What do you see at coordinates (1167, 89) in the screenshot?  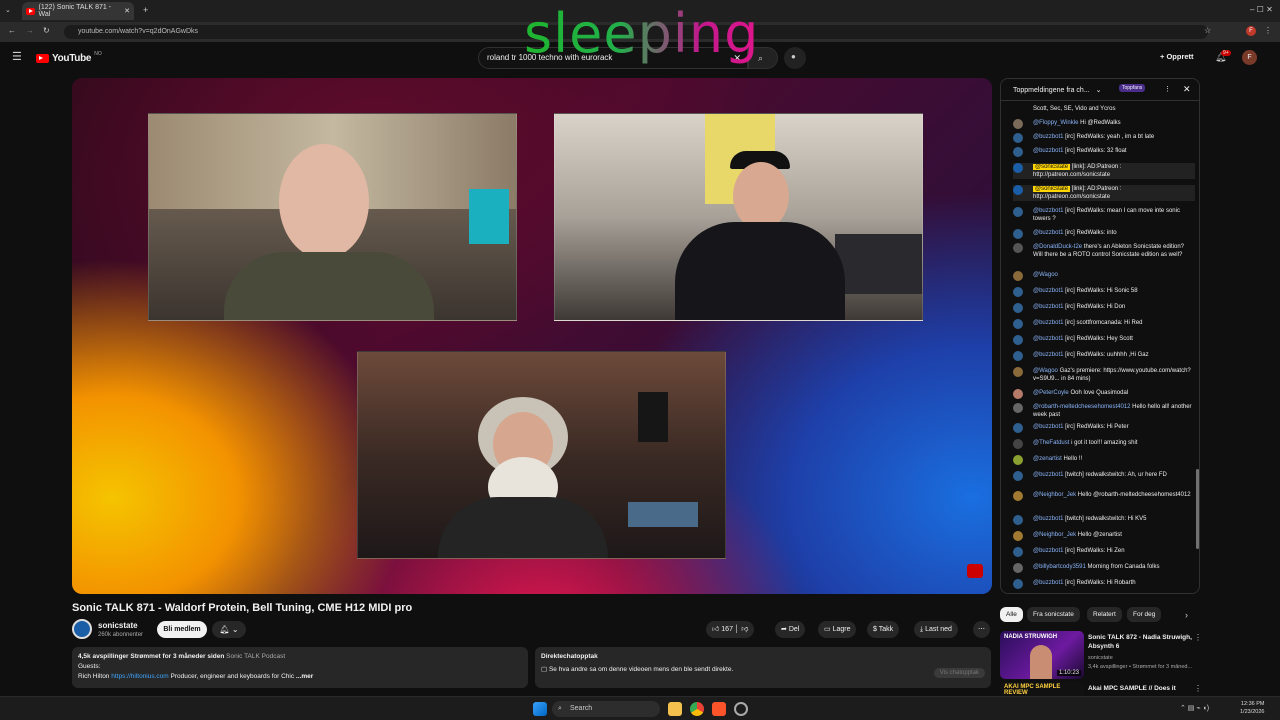 I see `chat-menu-icon: ⋮` at bounding box center [1167, 89].